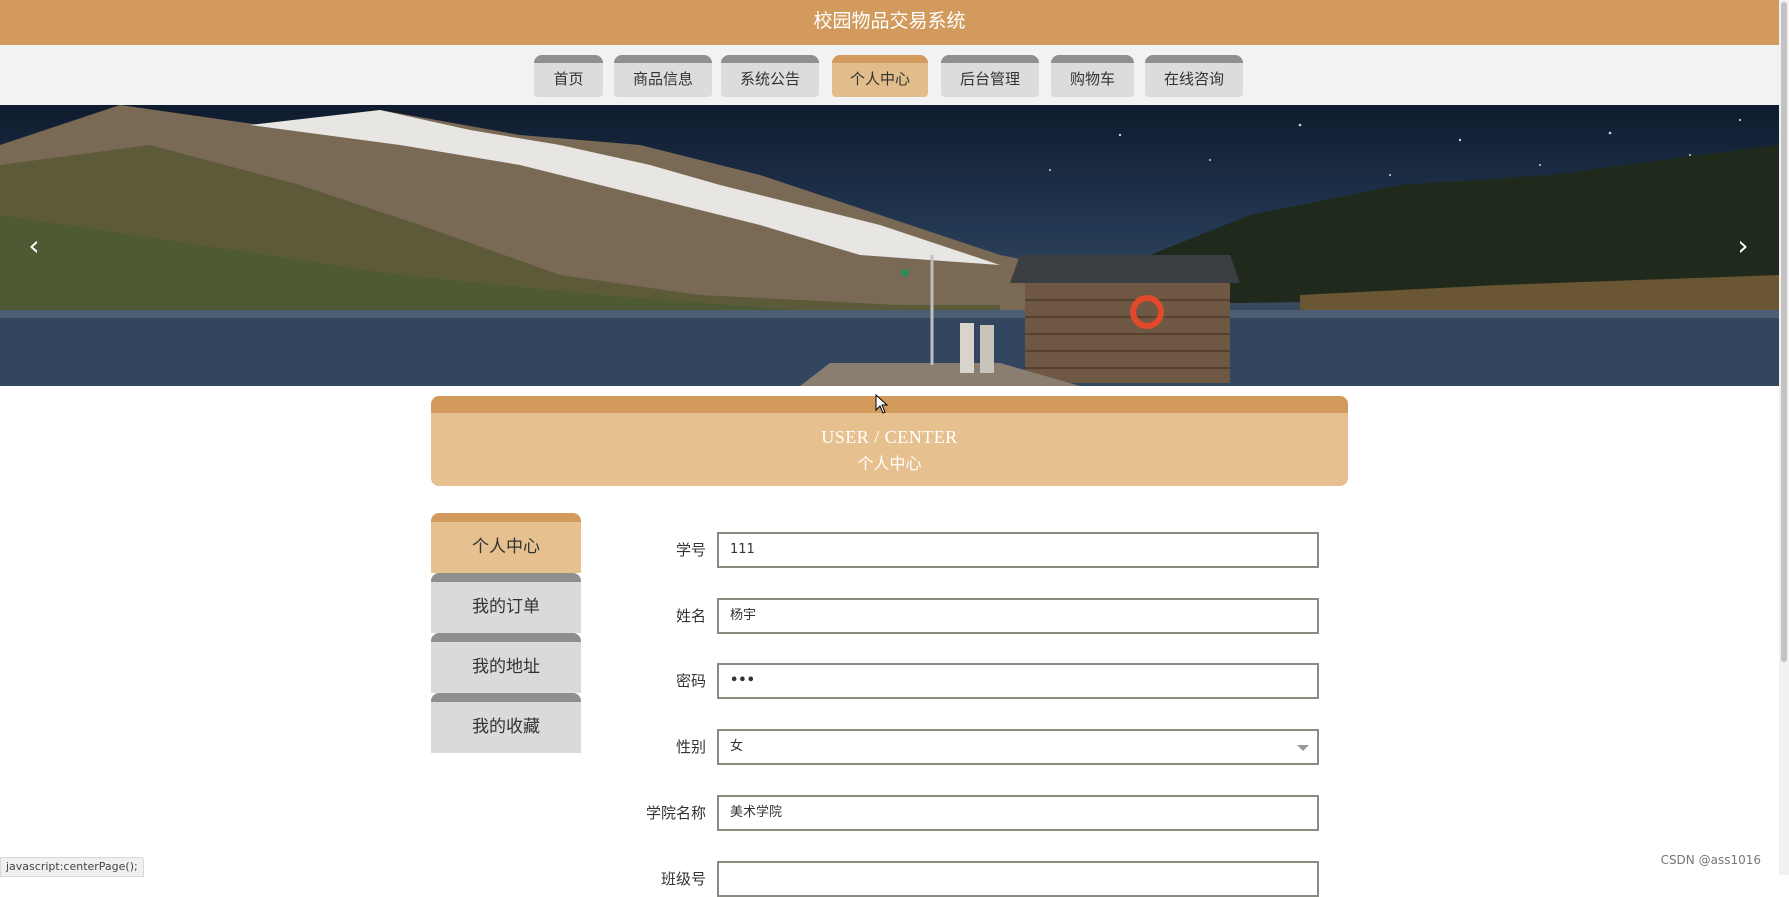 This screenshot has height=897, width=1789. What do you see at coordinates (683, 879) in the screenshot?
I see `class-no-label: 班级号` at bounding box center [683, 879].